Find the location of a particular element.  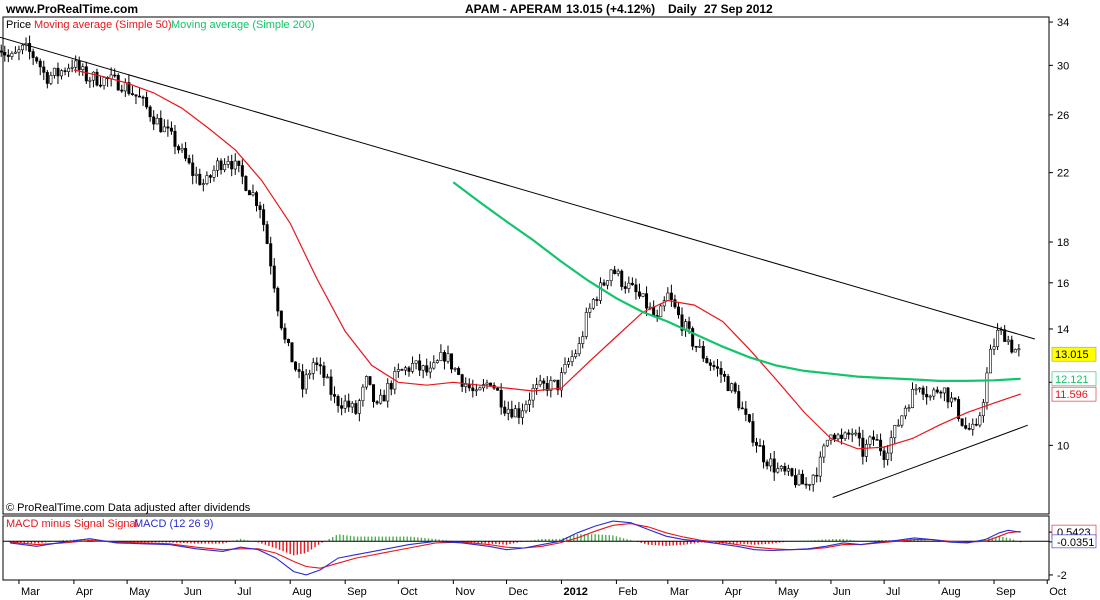

x-tick-label: 2012 is located at coordinates (575, 592).